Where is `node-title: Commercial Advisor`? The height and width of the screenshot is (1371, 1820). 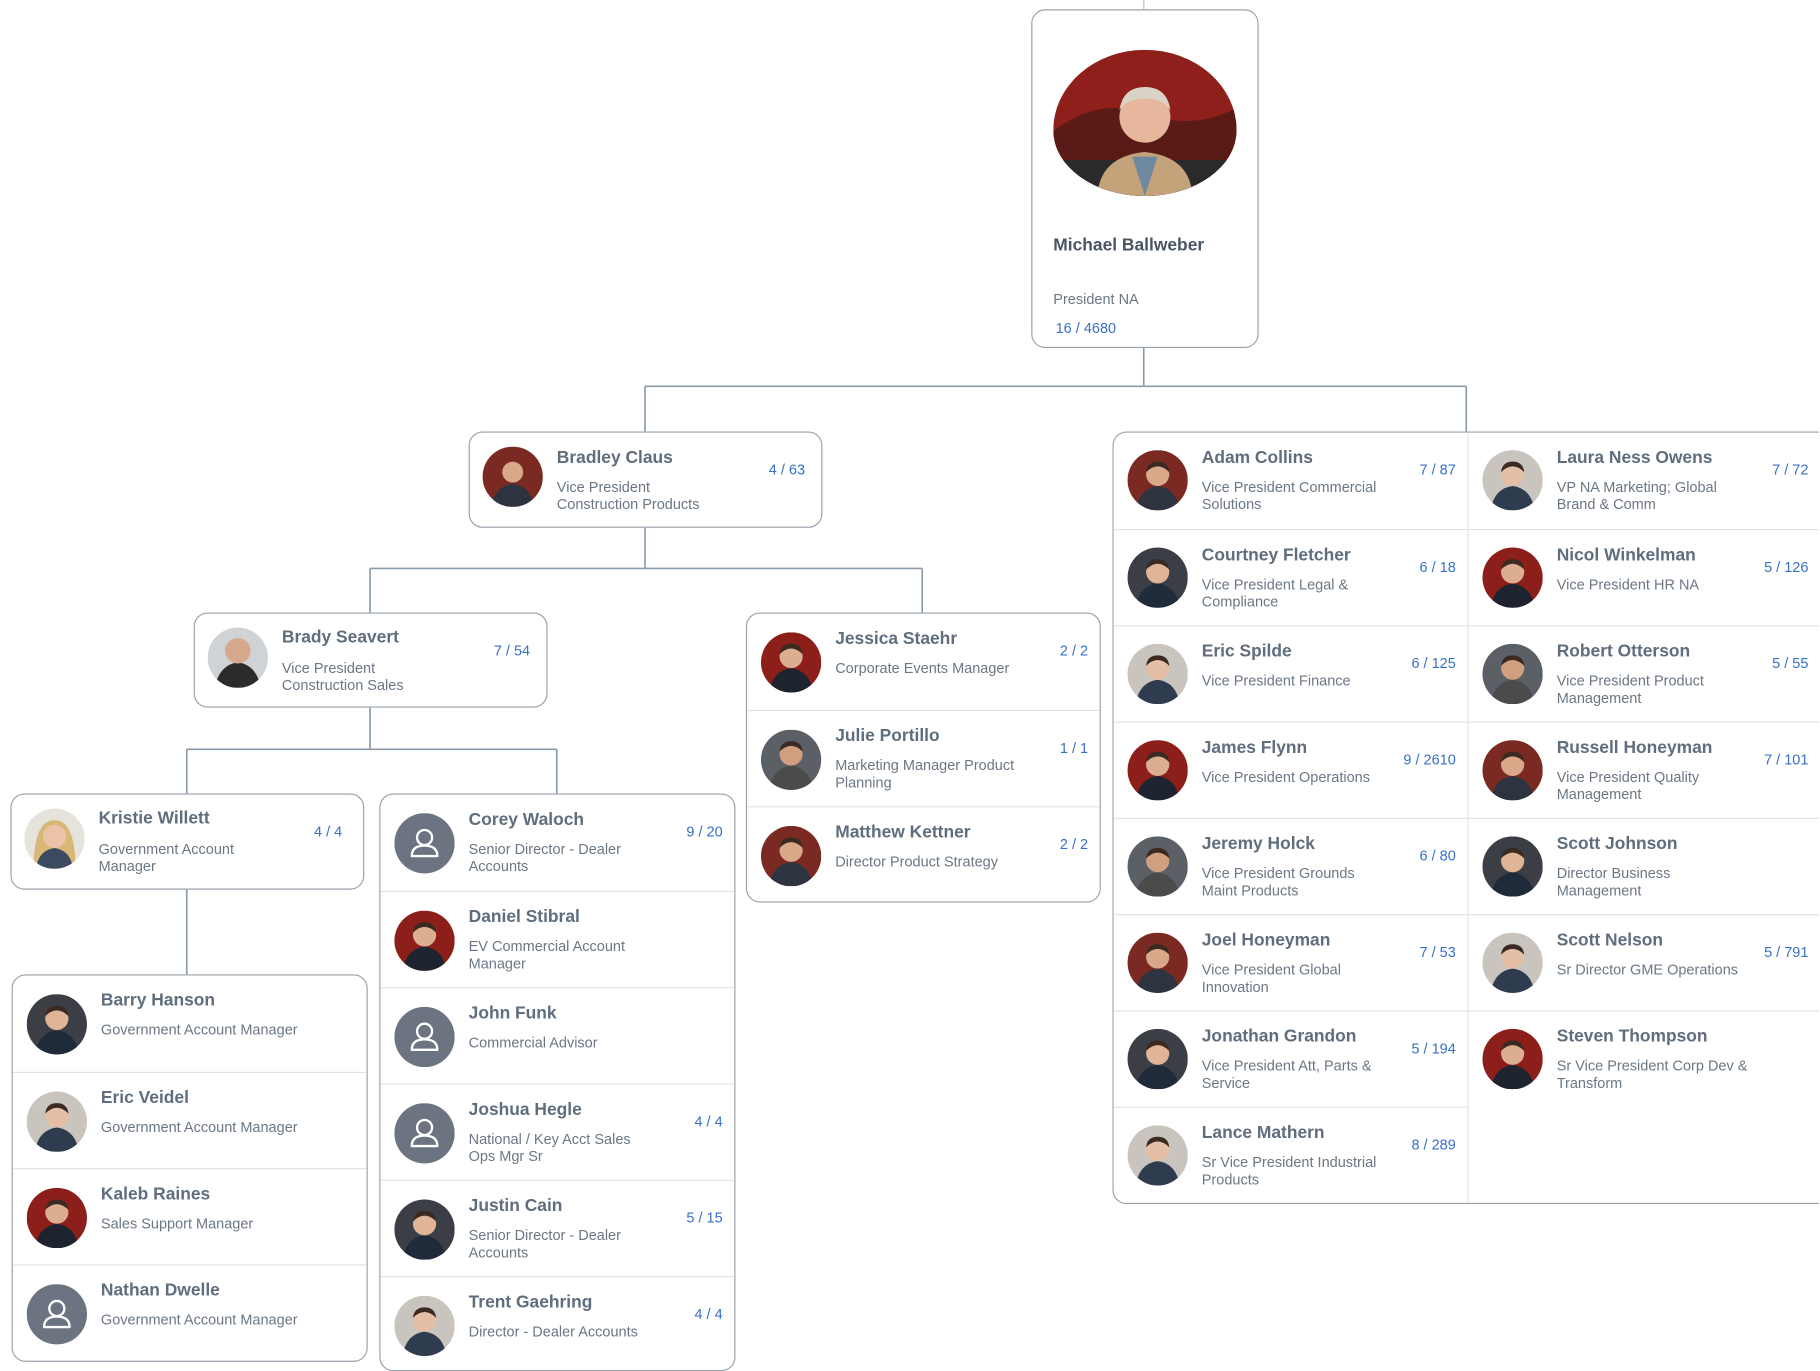
node-title: Commercial Advisor is located at coordinates (533, 1042).